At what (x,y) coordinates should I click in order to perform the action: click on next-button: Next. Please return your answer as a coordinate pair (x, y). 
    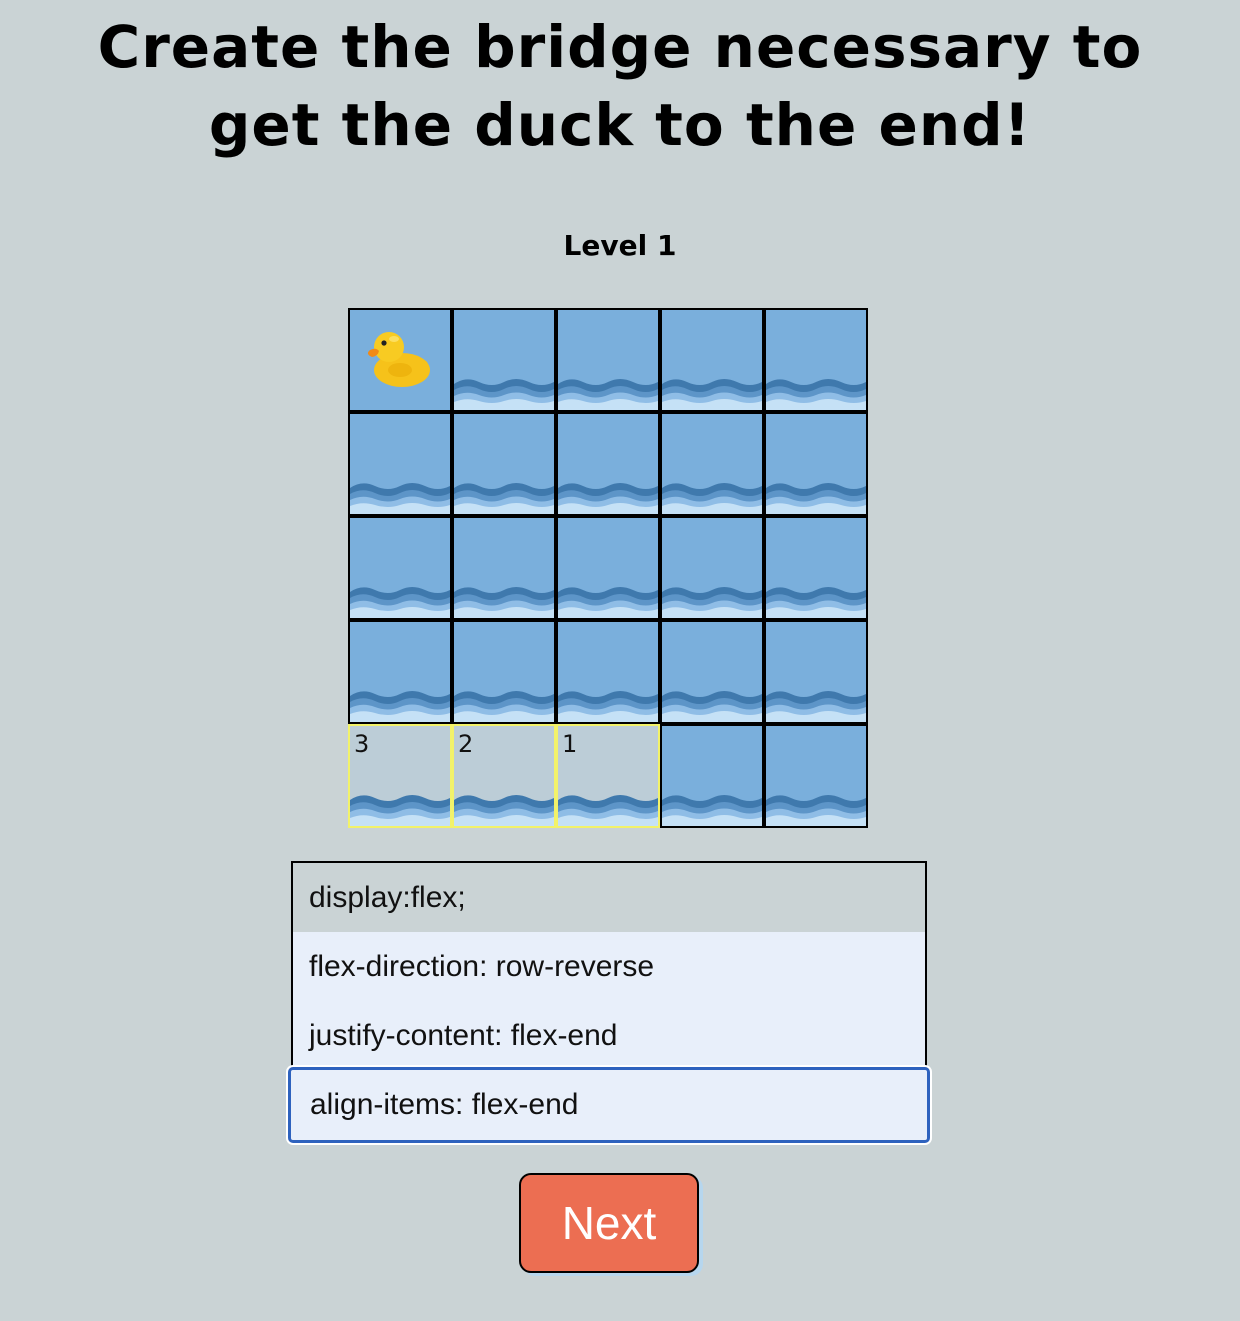
    Looking at the image, I should click on (609, 1223).